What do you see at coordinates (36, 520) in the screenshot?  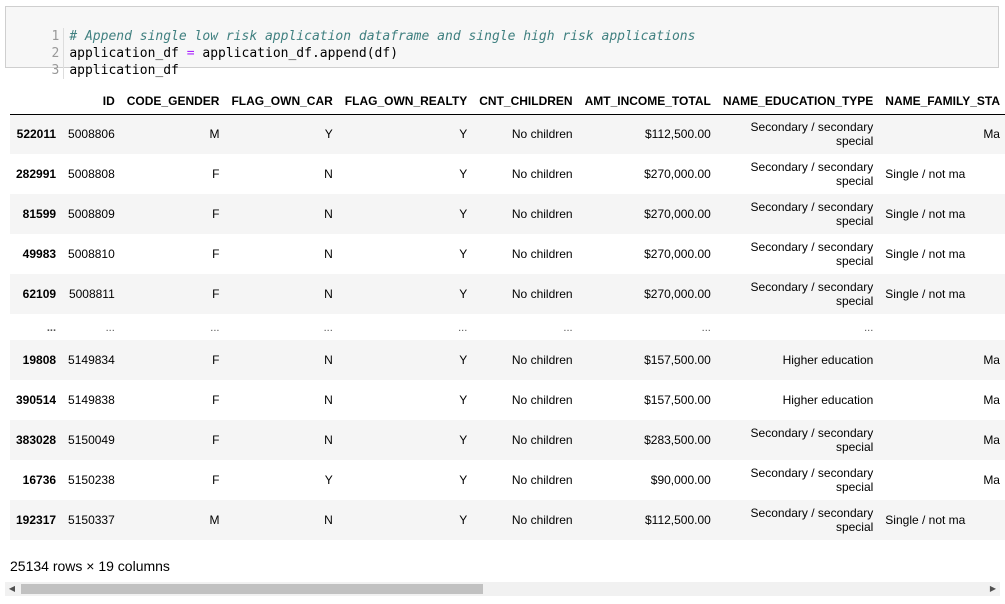 I see `row-index: 192317` at bounding box center [36, 520].